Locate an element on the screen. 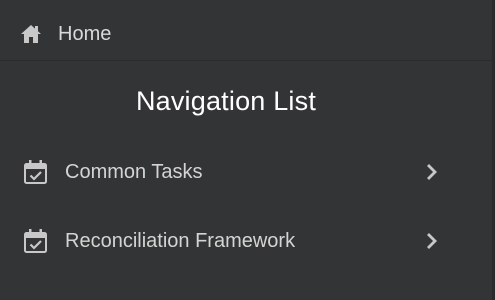  divider is located at coordinates (246, 60).